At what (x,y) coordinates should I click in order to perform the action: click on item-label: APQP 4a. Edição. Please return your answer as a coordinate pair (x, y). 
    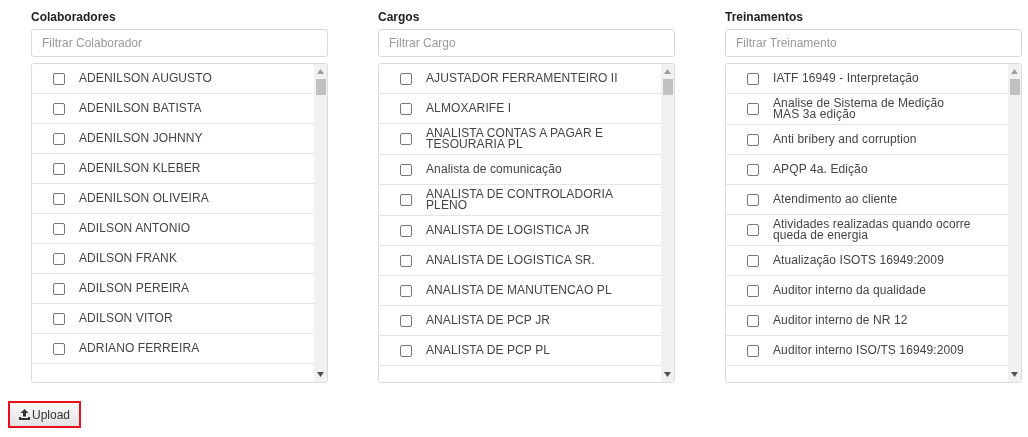
    Looking at the image, I should click on (820, 169).